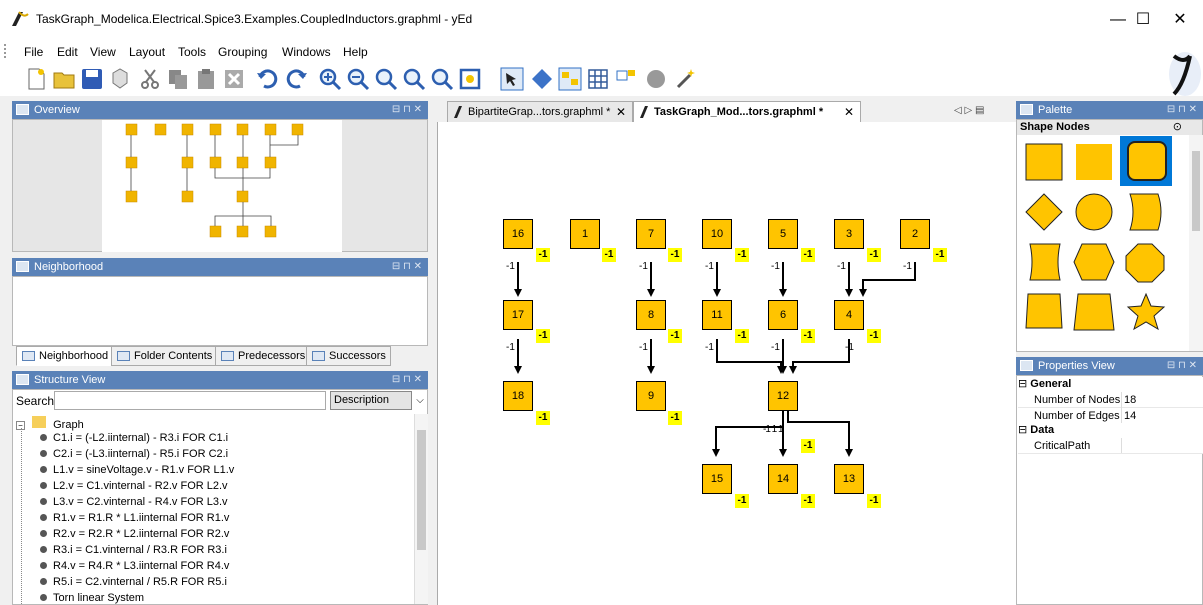  I want to click on graph-node: 5, so click(783, 234).